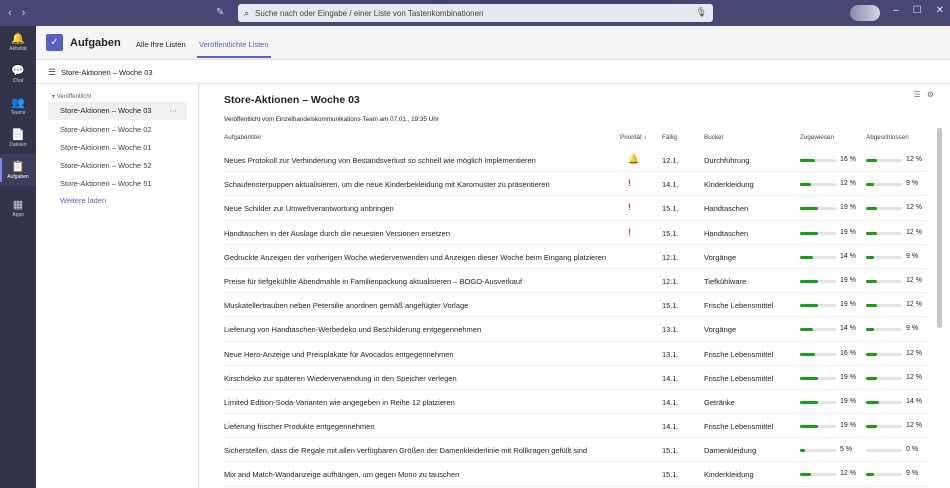 The image size is (950, 488). What do you see at coordinates (18, 42) in the screenshot?
I see `rail-item-aktivität: 🔔 Aktivität` at bounding box center [18, 42].